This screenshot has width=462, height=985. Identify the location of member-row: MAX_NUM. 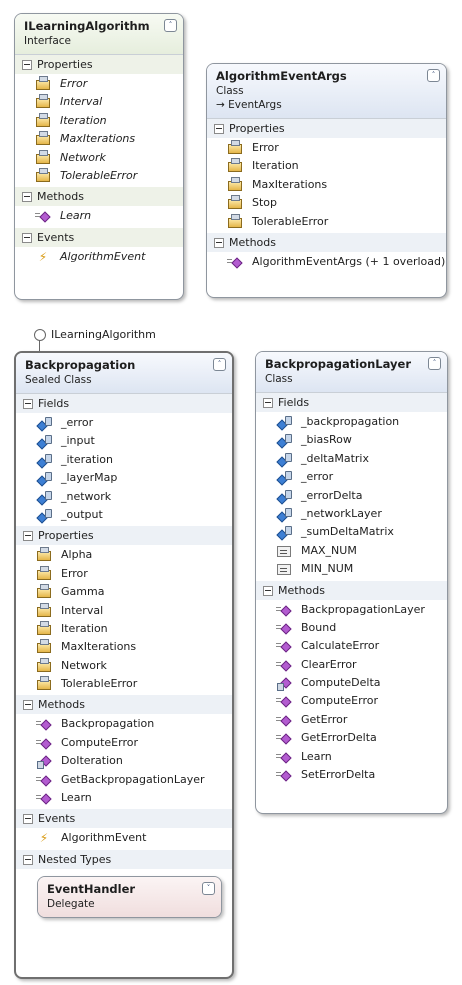
(351, 551).